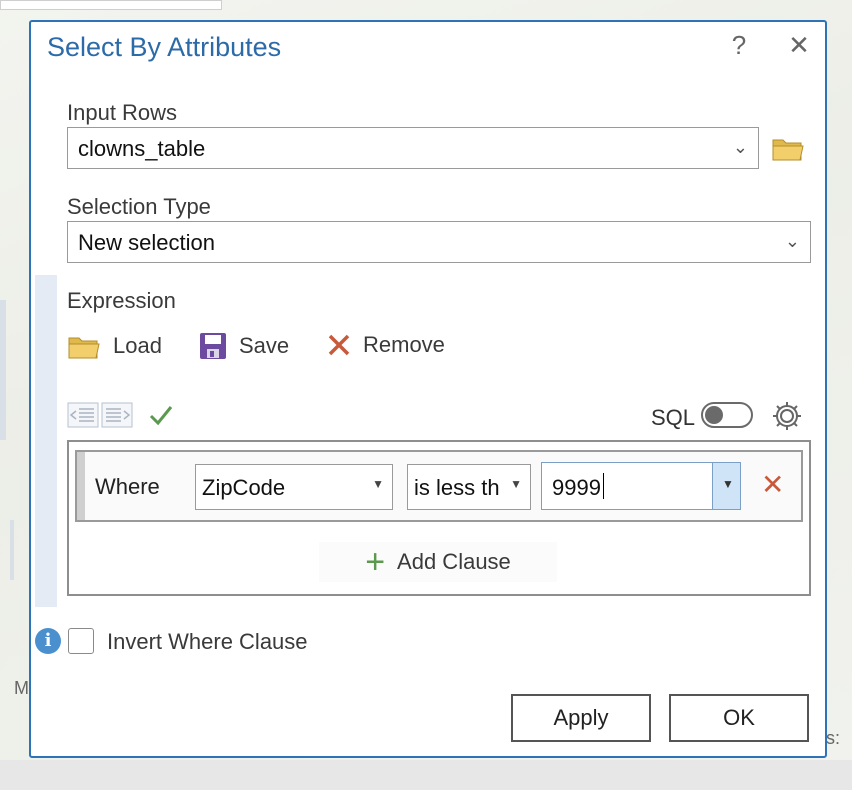 Image resolution: width=852 pixels, height=790 pixels. I want to click on gear-icon, so click(787, 418).